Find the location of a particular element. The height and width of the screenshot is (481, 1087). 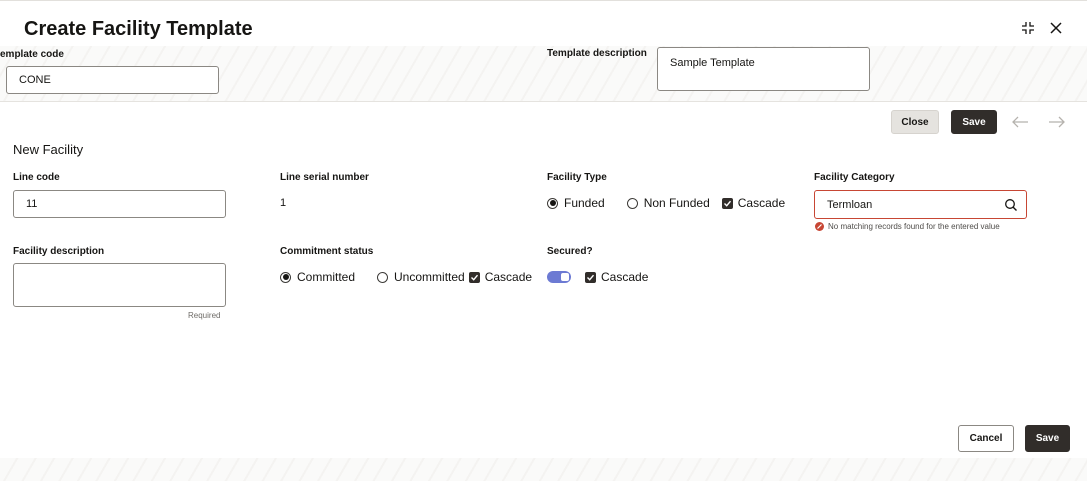

radio-funded: Funded is located at coordinates (576, 203).